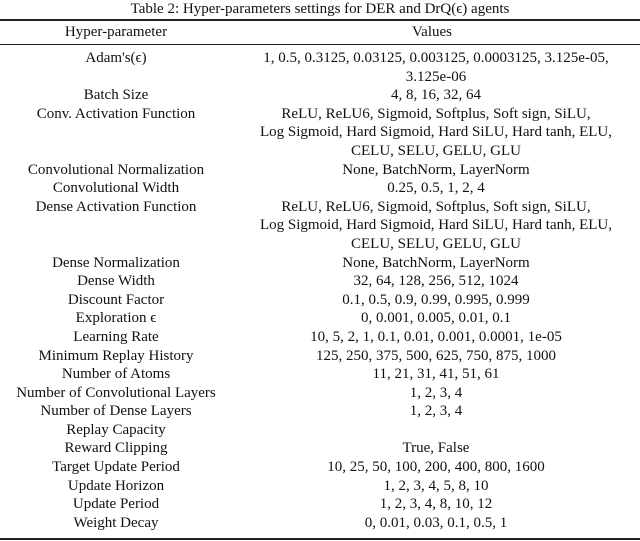 The width and height of the screenshot is (640, 541). I want to click on table-row: Number of Dense Layers 1, 2, 3, 4, so click(320, 411).